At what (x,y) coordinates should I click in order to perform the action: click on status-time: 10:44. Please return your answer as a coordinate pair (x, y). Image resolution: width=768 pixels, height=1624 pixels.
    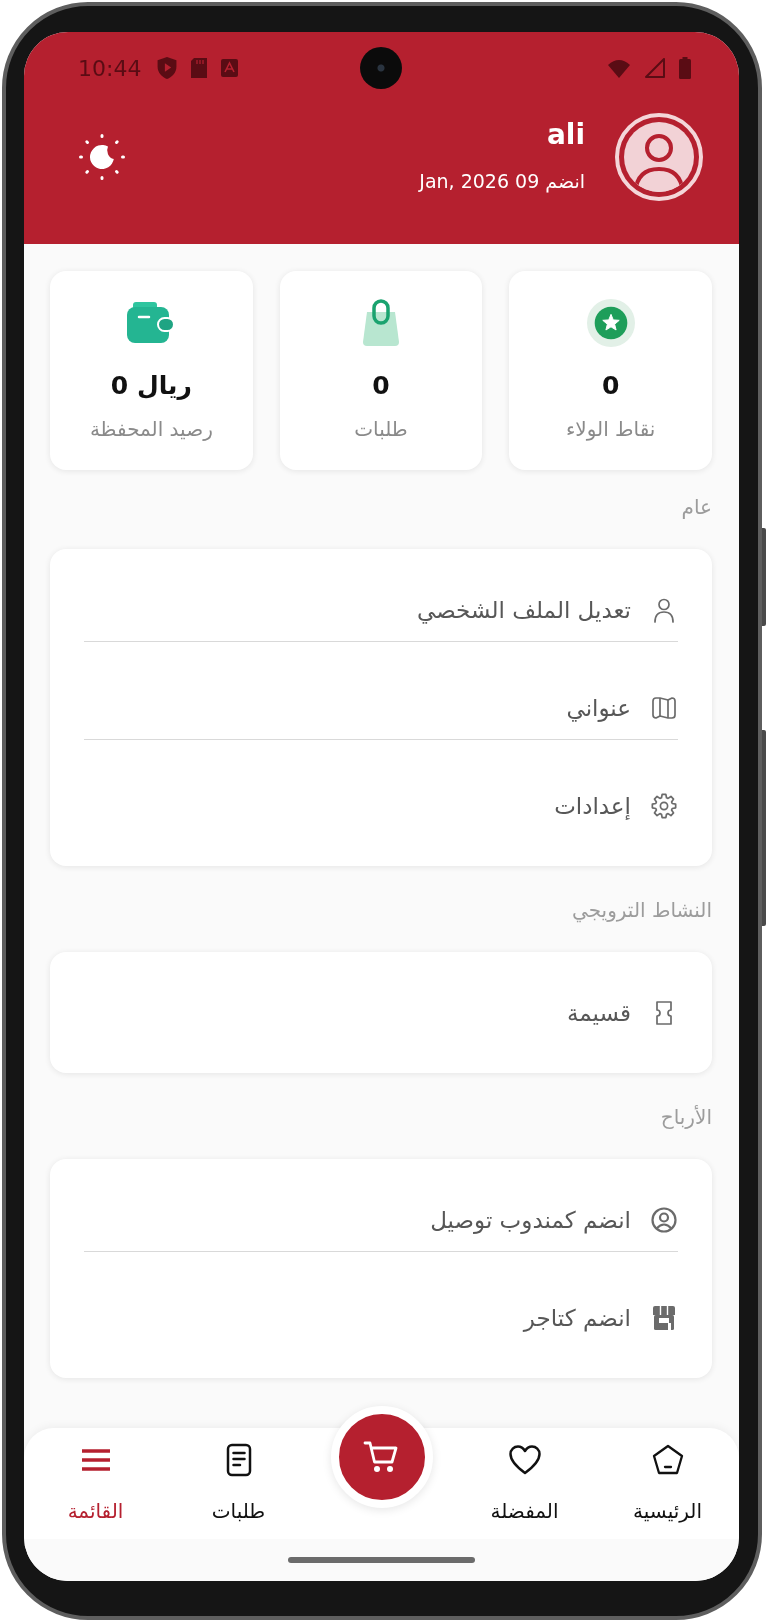
    Looking at the image, I should click on (110, 68).